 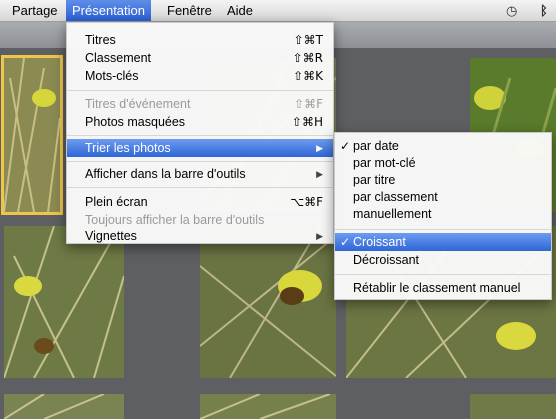 I want to click on menu-bar: Partage Présentation Fenêtre Aide ◷ ᛒ, so click(x=278, y=11).